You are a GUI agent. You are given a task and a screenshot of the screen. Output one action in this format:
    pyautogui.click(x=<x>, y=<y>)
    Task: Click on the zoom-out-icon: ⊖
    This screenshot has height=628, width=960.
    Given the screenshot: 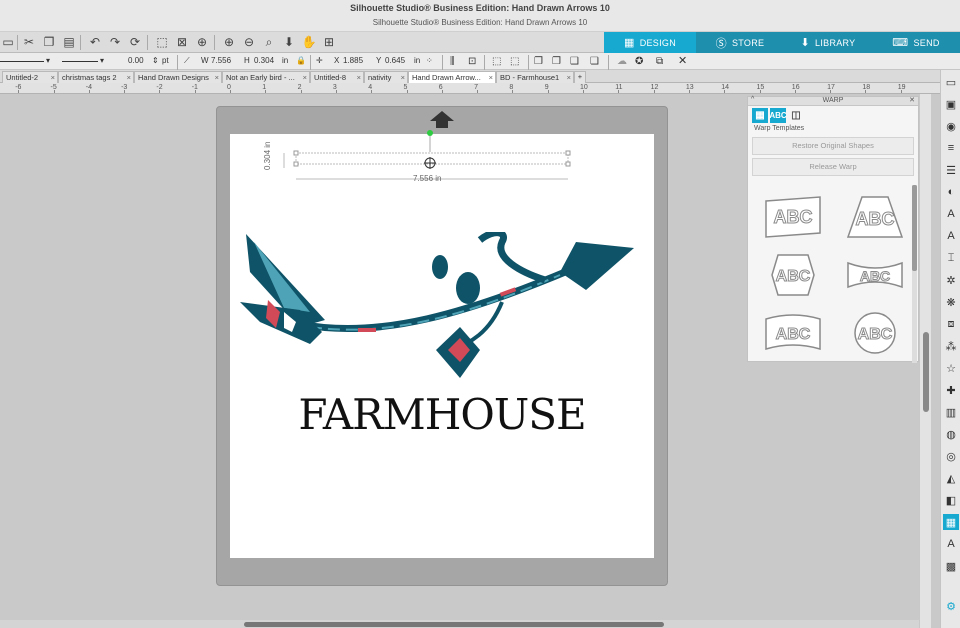 What is the action you would take?
    pyautogui.click(x=249, y=42)
    